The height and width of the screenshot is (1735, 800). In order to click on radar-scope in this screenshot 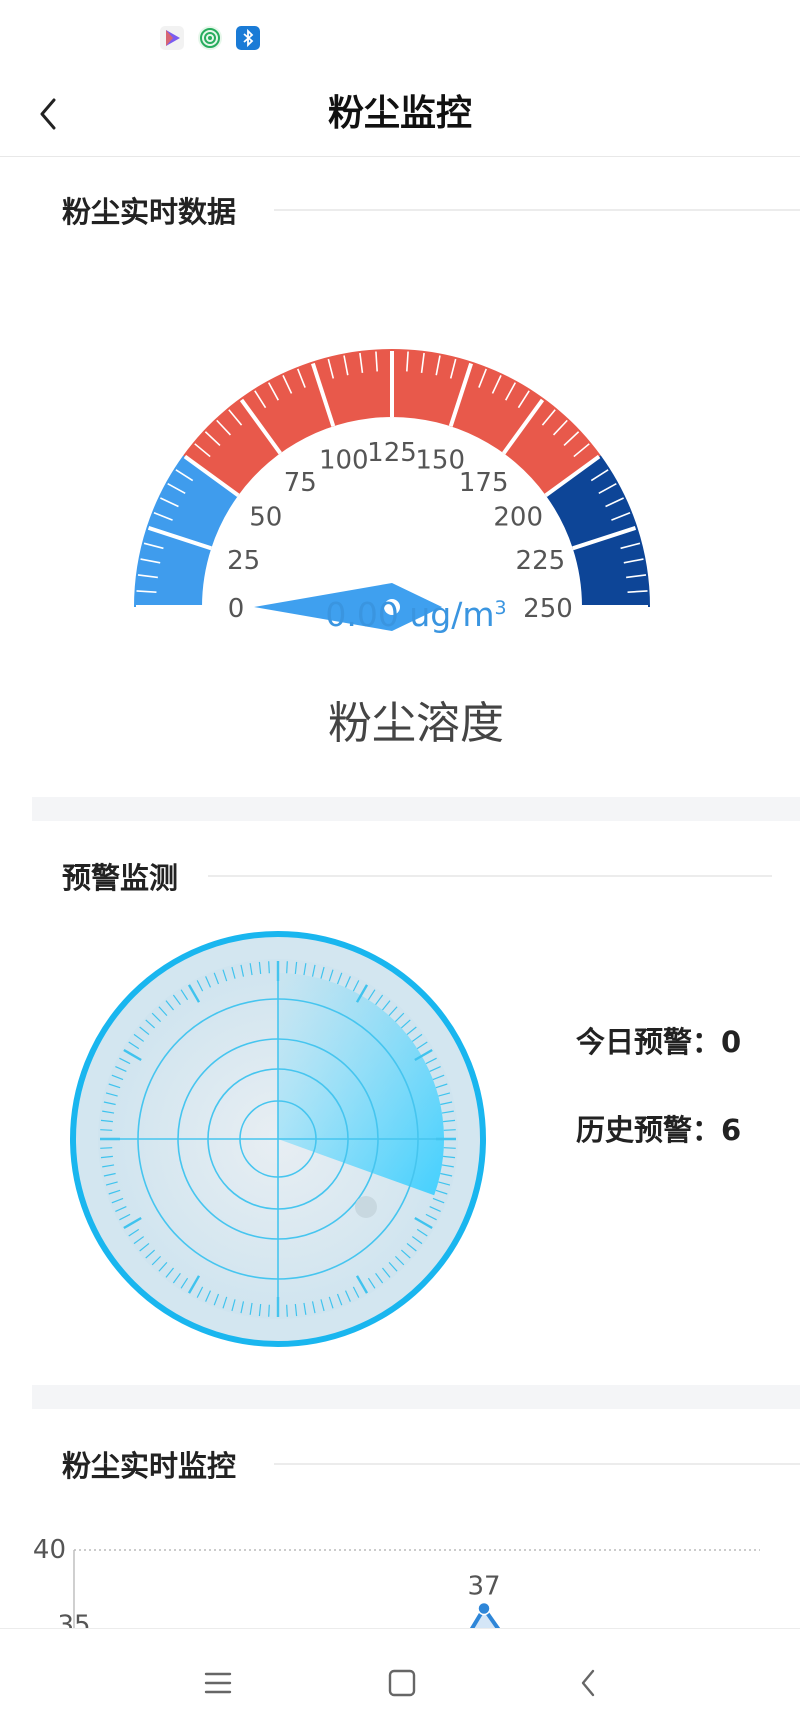, I will do `click(278, 1139)`.